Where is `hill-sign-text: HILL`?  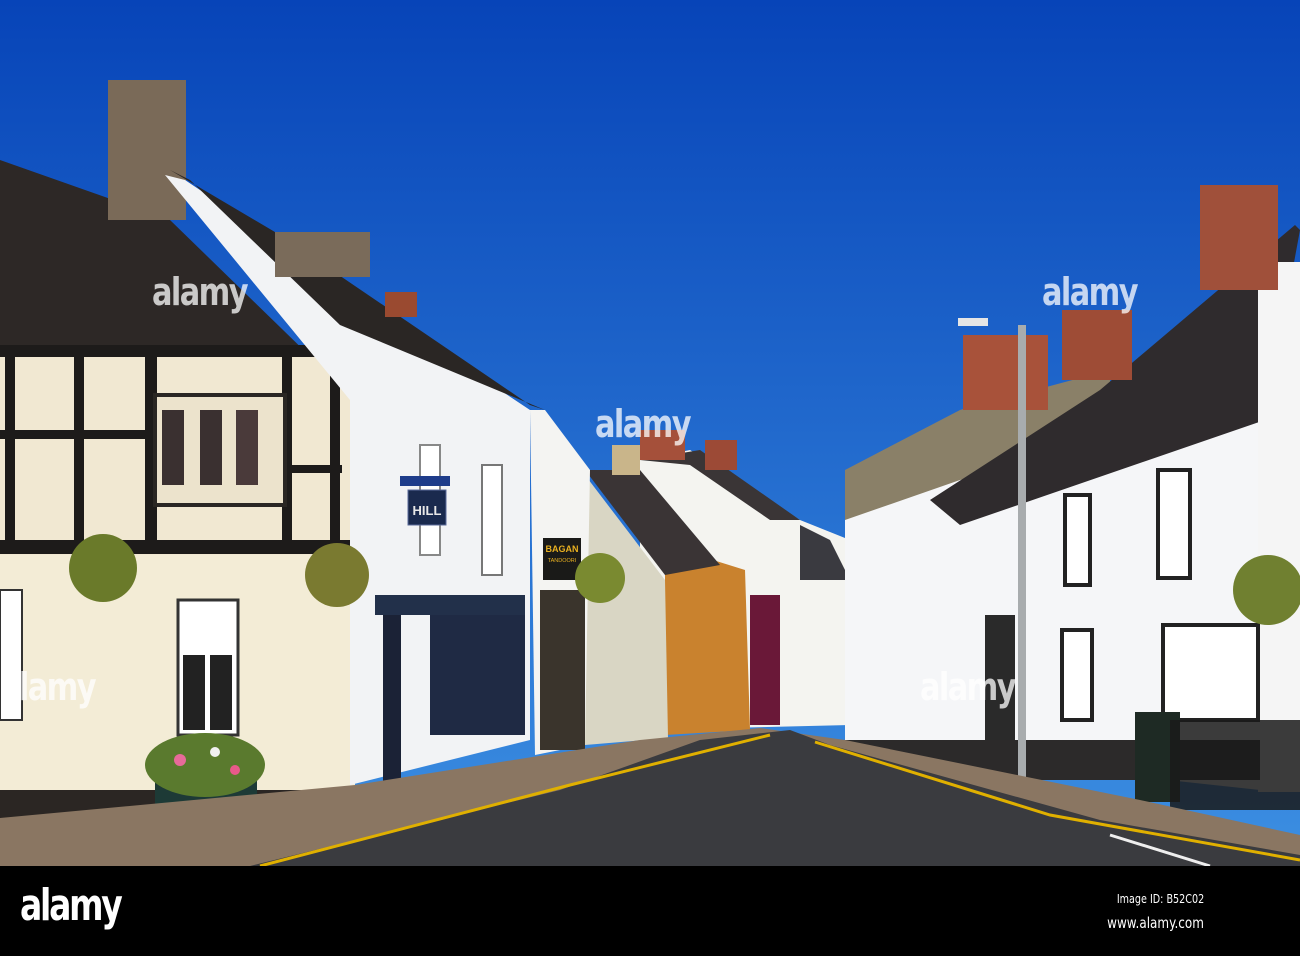 hill-sign-text: HILL is located at coordinates (427, 510).